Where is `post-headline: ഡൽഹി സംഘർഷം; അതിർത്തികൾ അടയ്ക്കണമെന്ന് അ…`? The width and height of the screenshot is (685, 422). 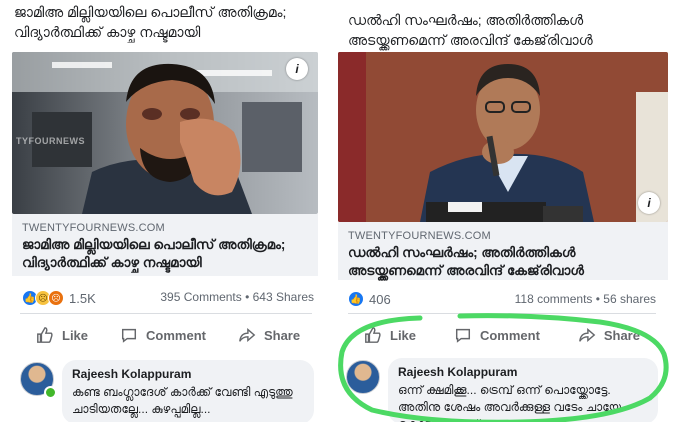 post-headline: ഡൽഹി സംഘർഷം; അതിർത്തികൾ അടയ്ക്കണമെന്ന് അ… is located at coordinates (470, 30).